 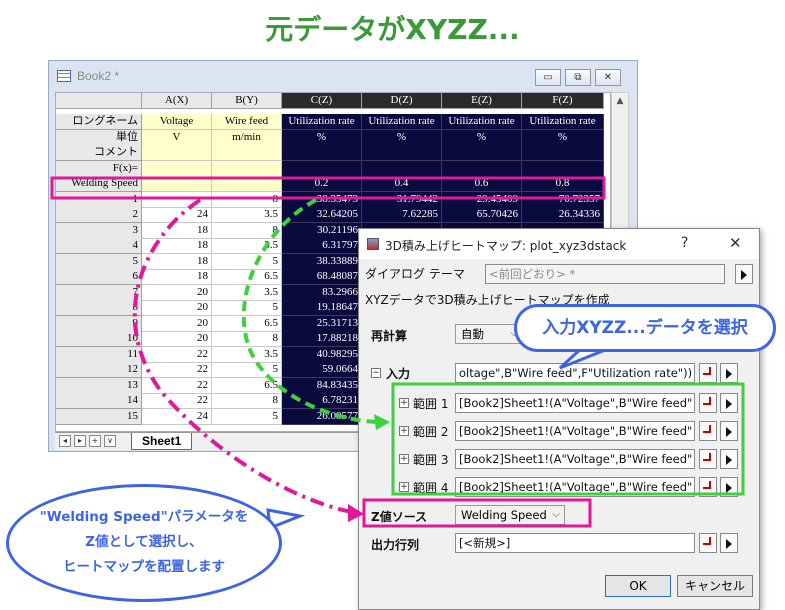 I want to click on magenta-arrow-head, so click(x=356, y=513).